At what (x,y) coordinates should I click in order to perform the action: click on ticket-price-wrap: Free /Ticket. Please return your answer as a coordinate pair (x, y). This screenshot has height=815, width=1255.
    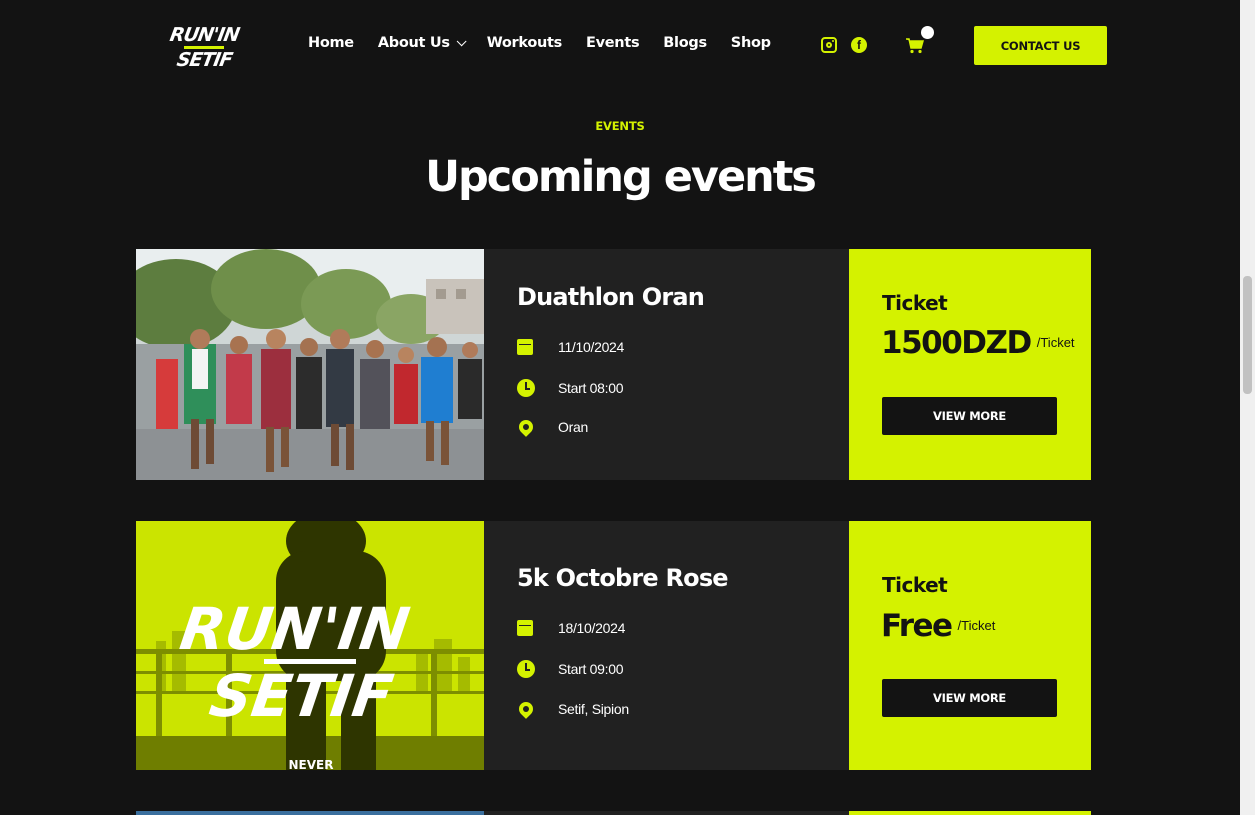
    Looking at the image, I should click on (938, 626).